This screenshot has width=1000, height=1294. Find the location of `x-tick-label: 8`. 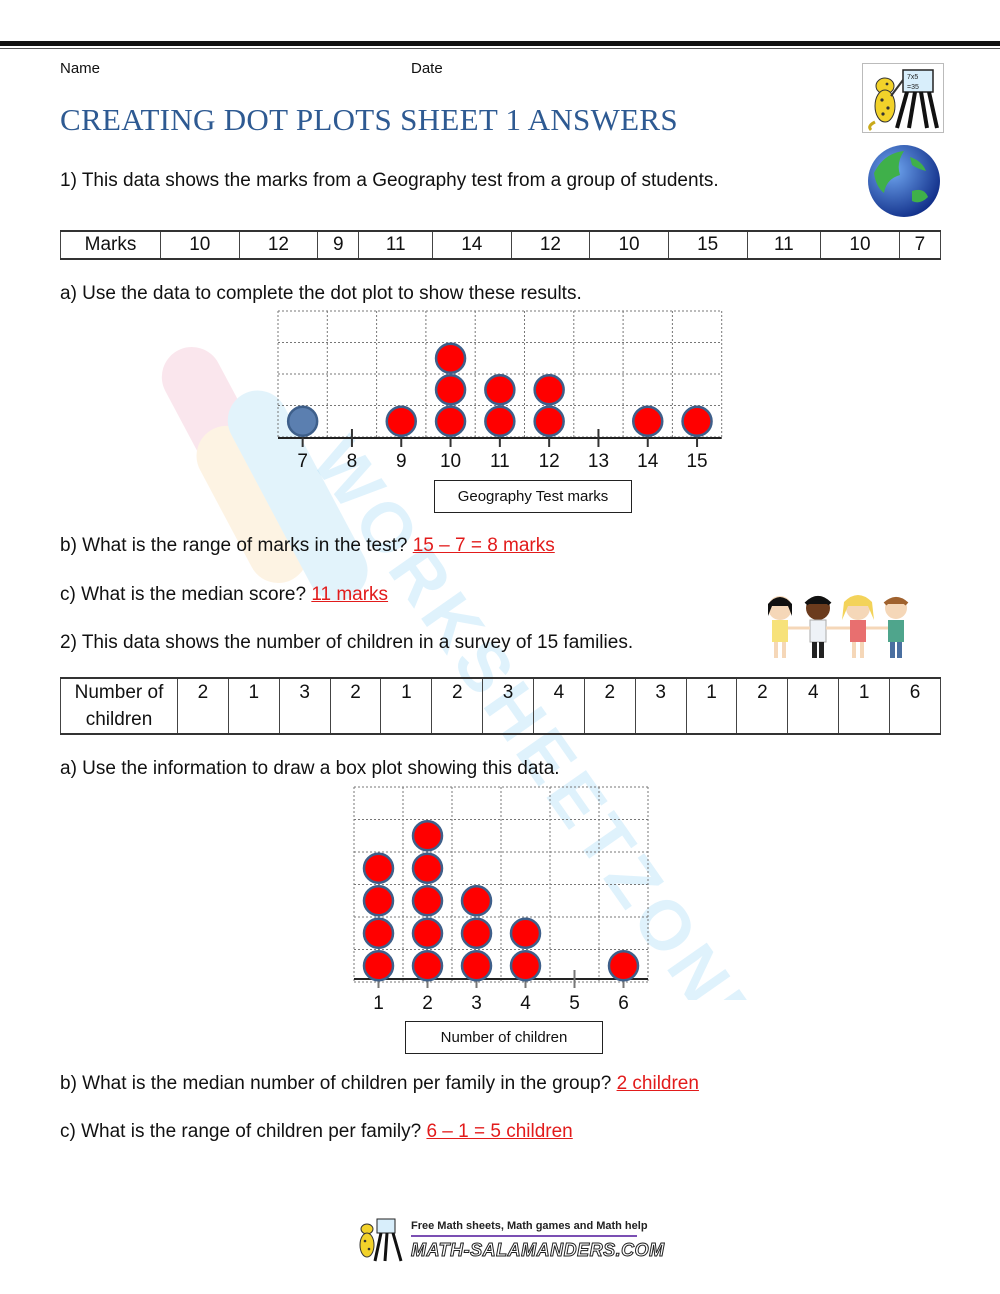

x-tick-label: 8 is located at coordinates (352, 461).